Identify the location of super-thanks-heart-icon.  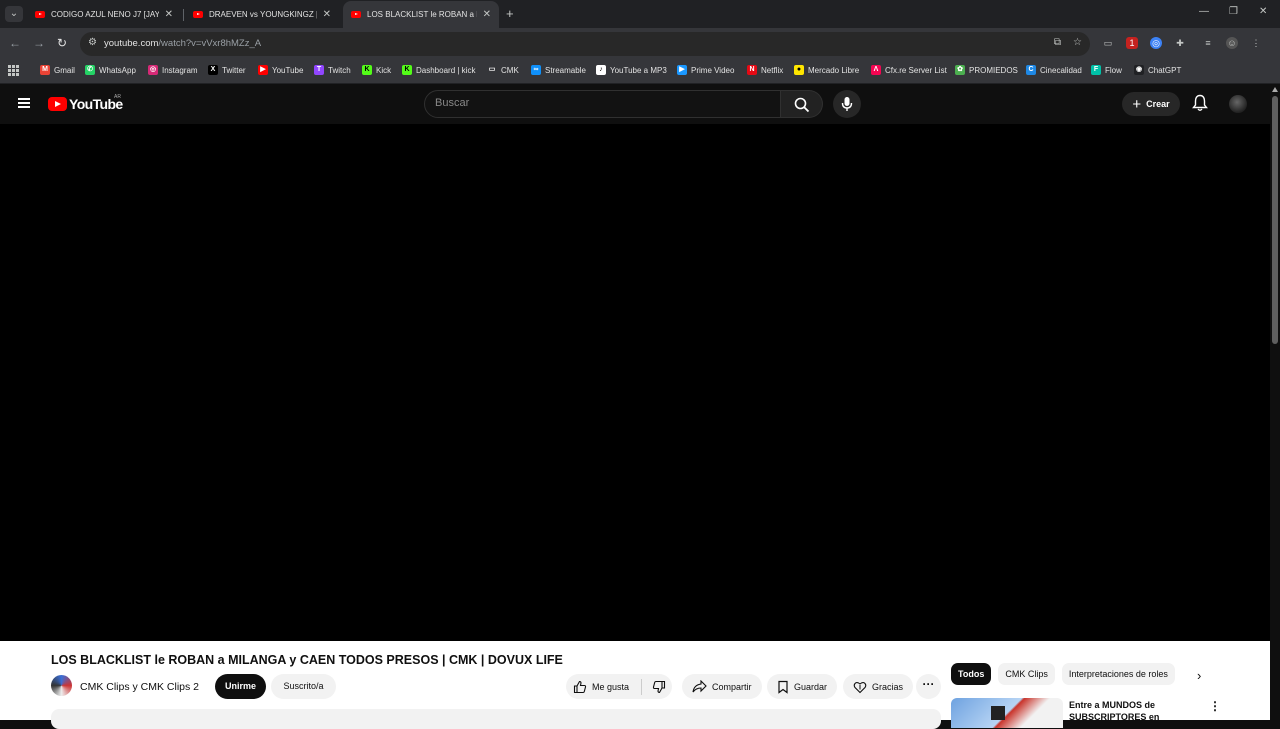
(860, 687).